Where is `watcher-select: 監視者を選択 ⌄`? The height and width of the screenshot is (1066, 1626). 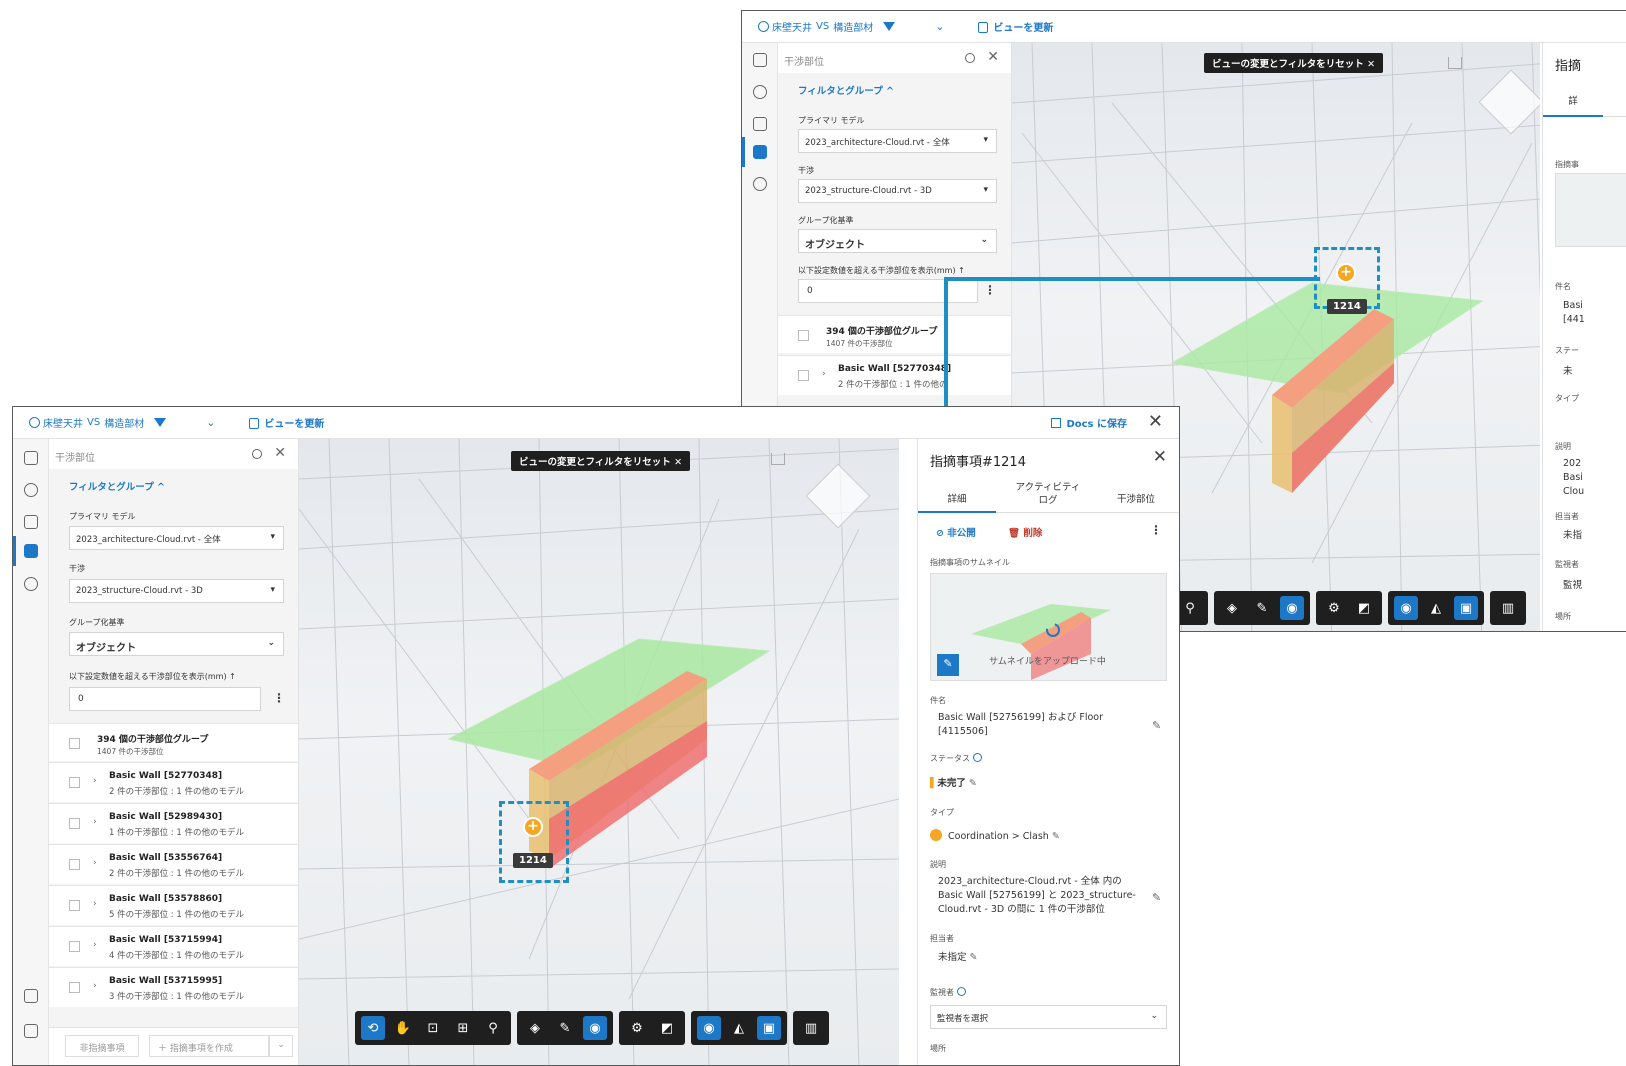 watcher-select: 監視者を選択 ⌄ is located at coordinates (1048, 1017).